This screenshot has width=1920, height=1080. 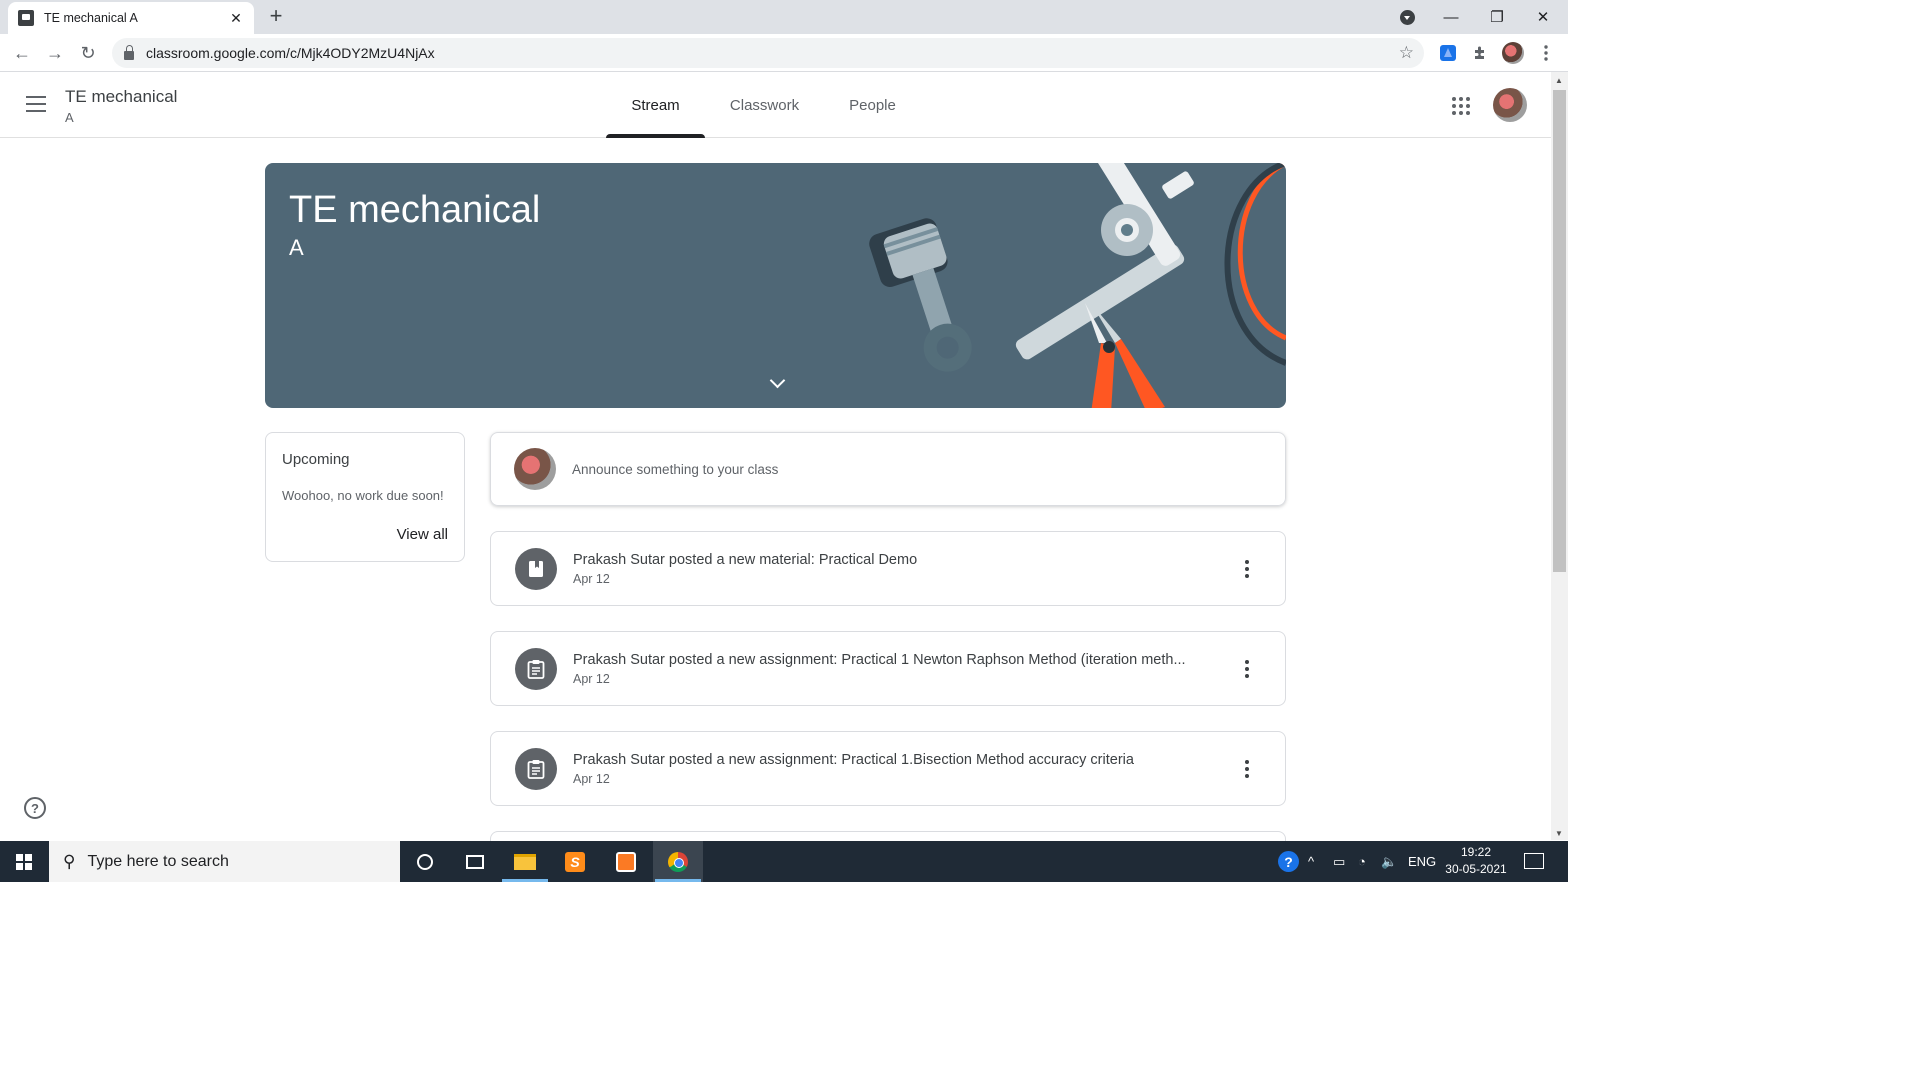 What do you see at coordinates (91, 18) in the screenshot?
I see `tab-title: TE mechanical A` at bounding box center [91, 18].